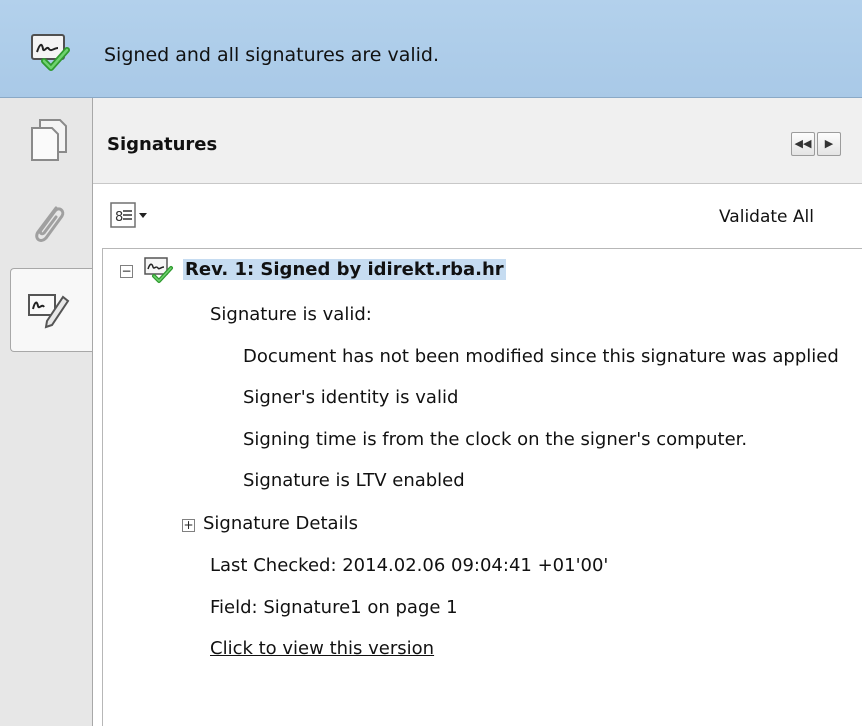 The height and width of the screenshot is (726, 862). Describe the element at coordinates (477, 141) in the screenshot. I see `signatures-panel-header: Signatures ◀◀ ▶` at that location.